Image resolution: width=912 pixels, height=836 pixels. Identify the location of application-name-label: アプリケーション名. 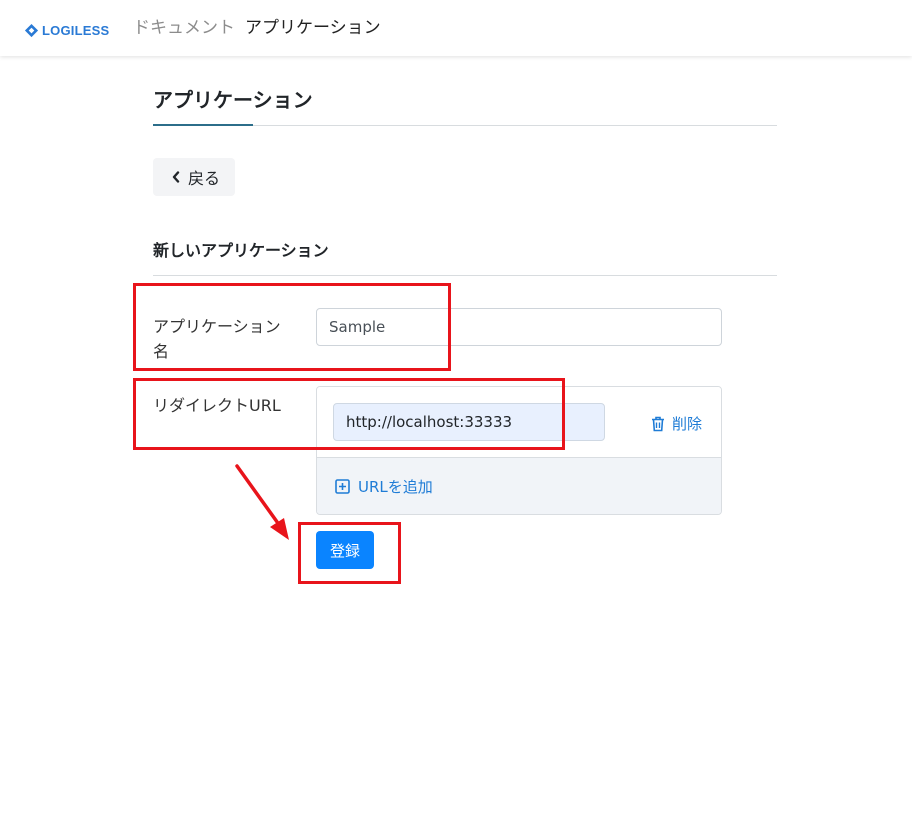
(217, 339).